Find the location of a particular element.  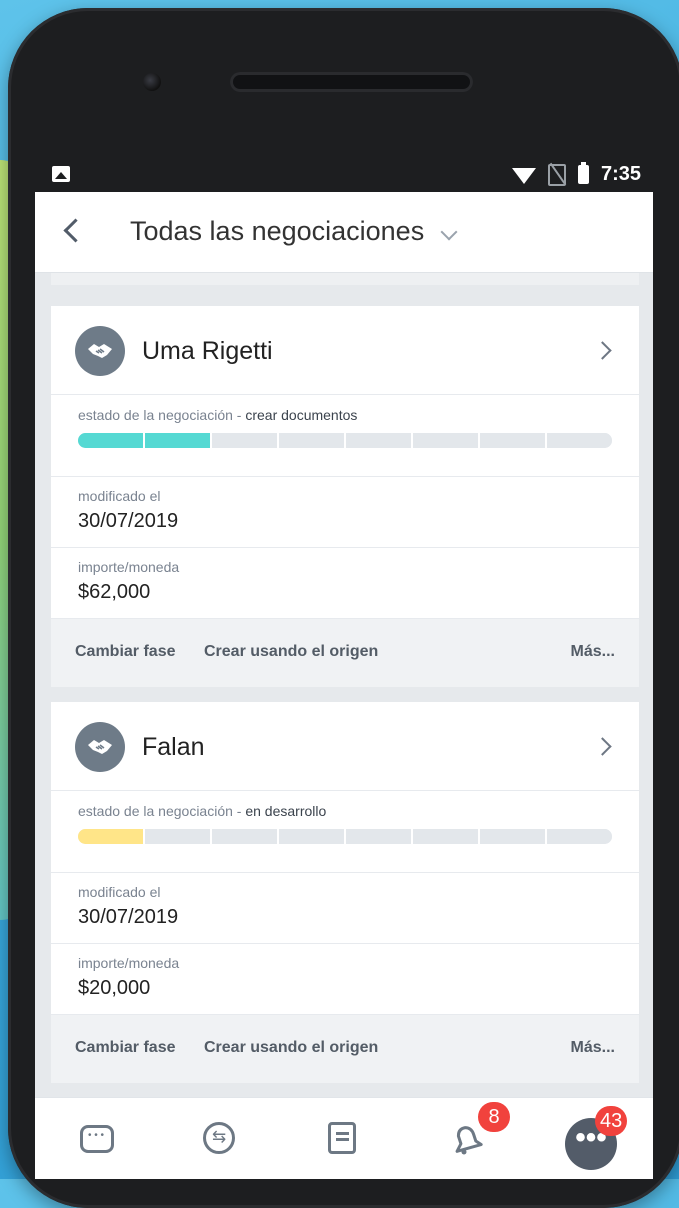

amount-value: $20,000 is located at coordinates (114, 988).